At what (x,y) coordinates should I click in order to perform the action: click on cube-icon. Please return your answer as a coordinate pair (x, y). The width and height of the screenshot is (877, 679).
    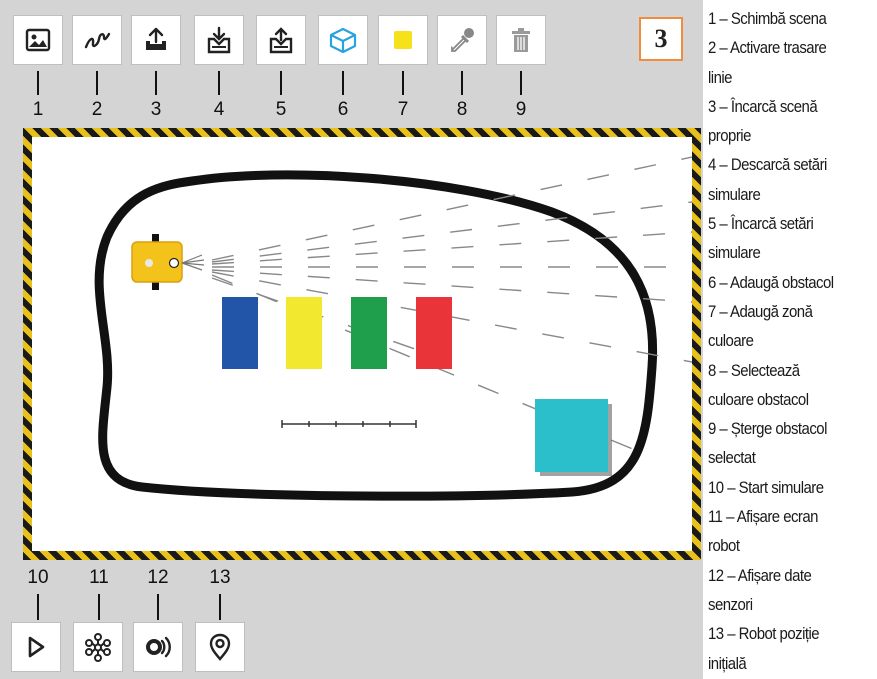
    Looking at the image, I should click on (343, 40).